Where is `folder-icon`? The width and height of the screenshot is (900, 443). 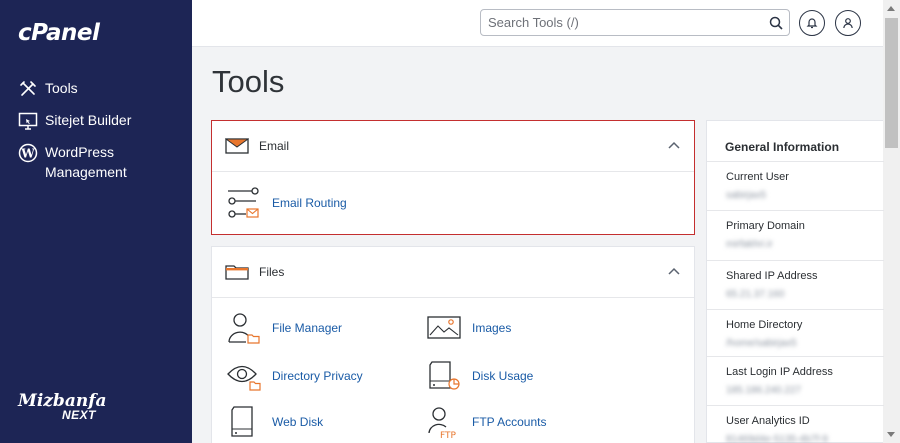
folder-icon is located at coordinates (237, 272).